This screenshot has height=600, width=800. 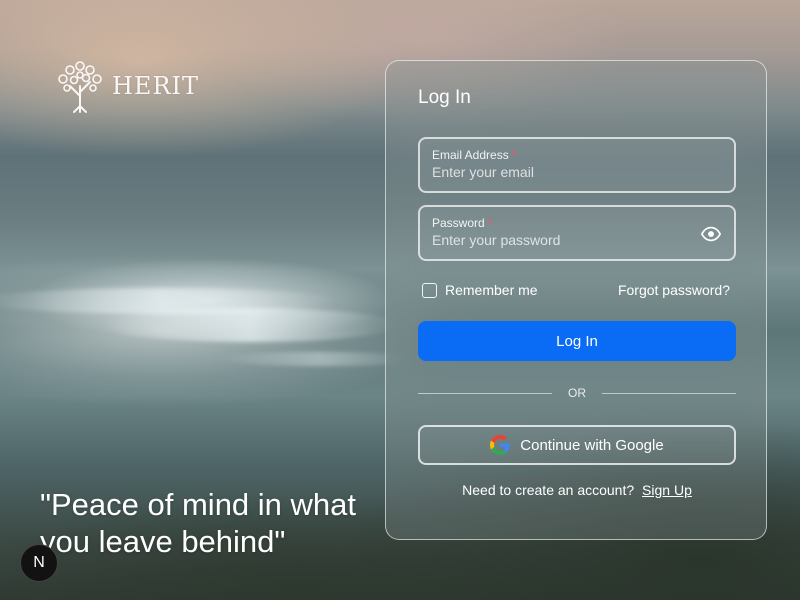 What do you see at coordinates (80, 87) in the screenshot?
I see `tree-icon` at bounding box center [80, 87].